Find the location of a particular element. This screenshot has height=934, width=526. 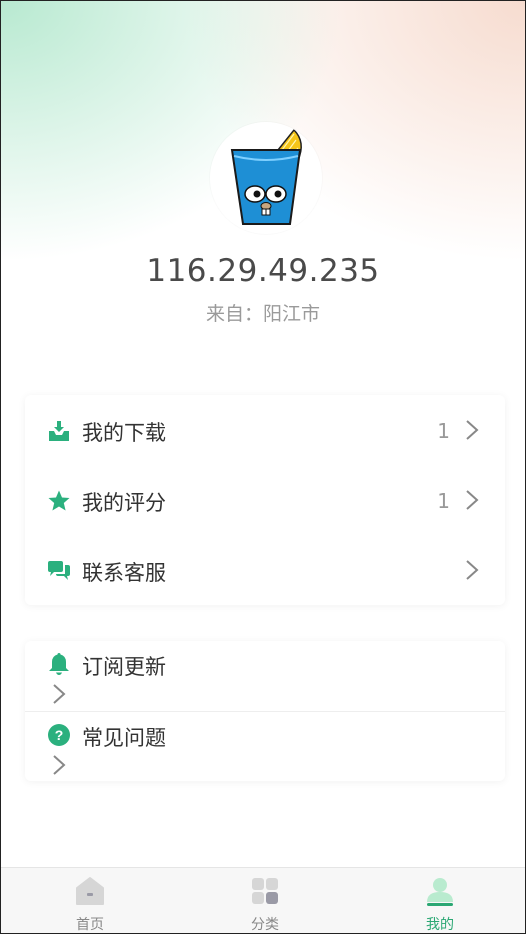

ip-address: 116.29.49.235 is located at coordinates (263, 271).